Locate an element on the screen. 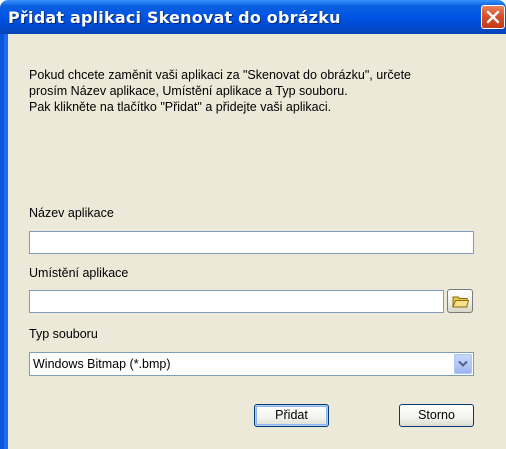 Image resolution: width=506 pixels, height=449 pixels. title-bar: Přidat aplikaci Skenovat do obrázku is located at coordinates (253, 17).